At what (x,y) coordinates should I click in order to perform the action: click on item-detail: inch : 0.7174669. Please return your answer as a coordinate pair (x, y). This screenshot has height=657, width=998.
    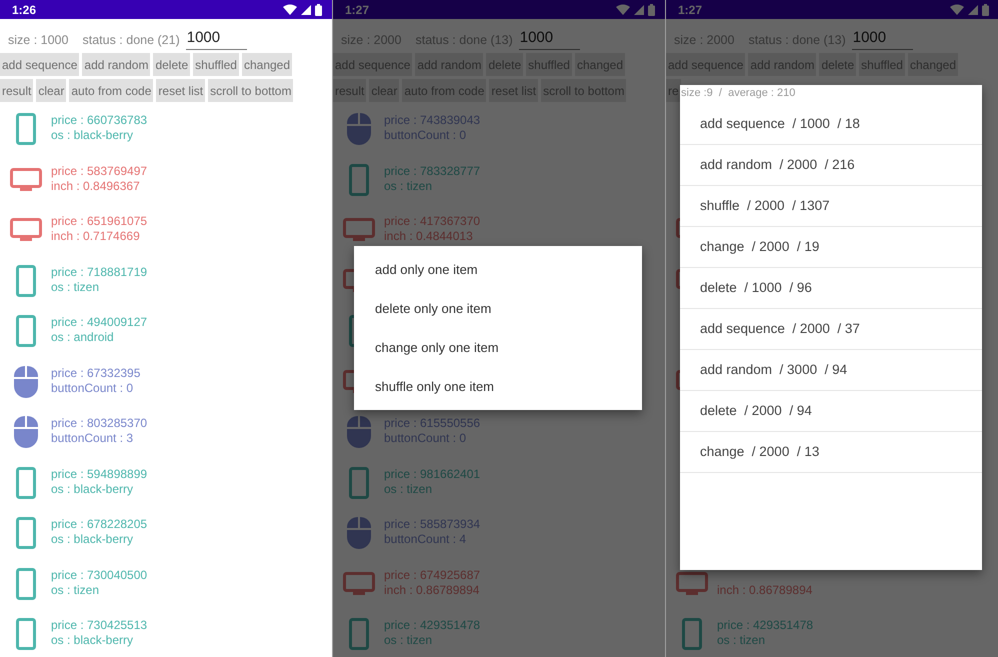
    Looking at the image, I should click on (96, 236).